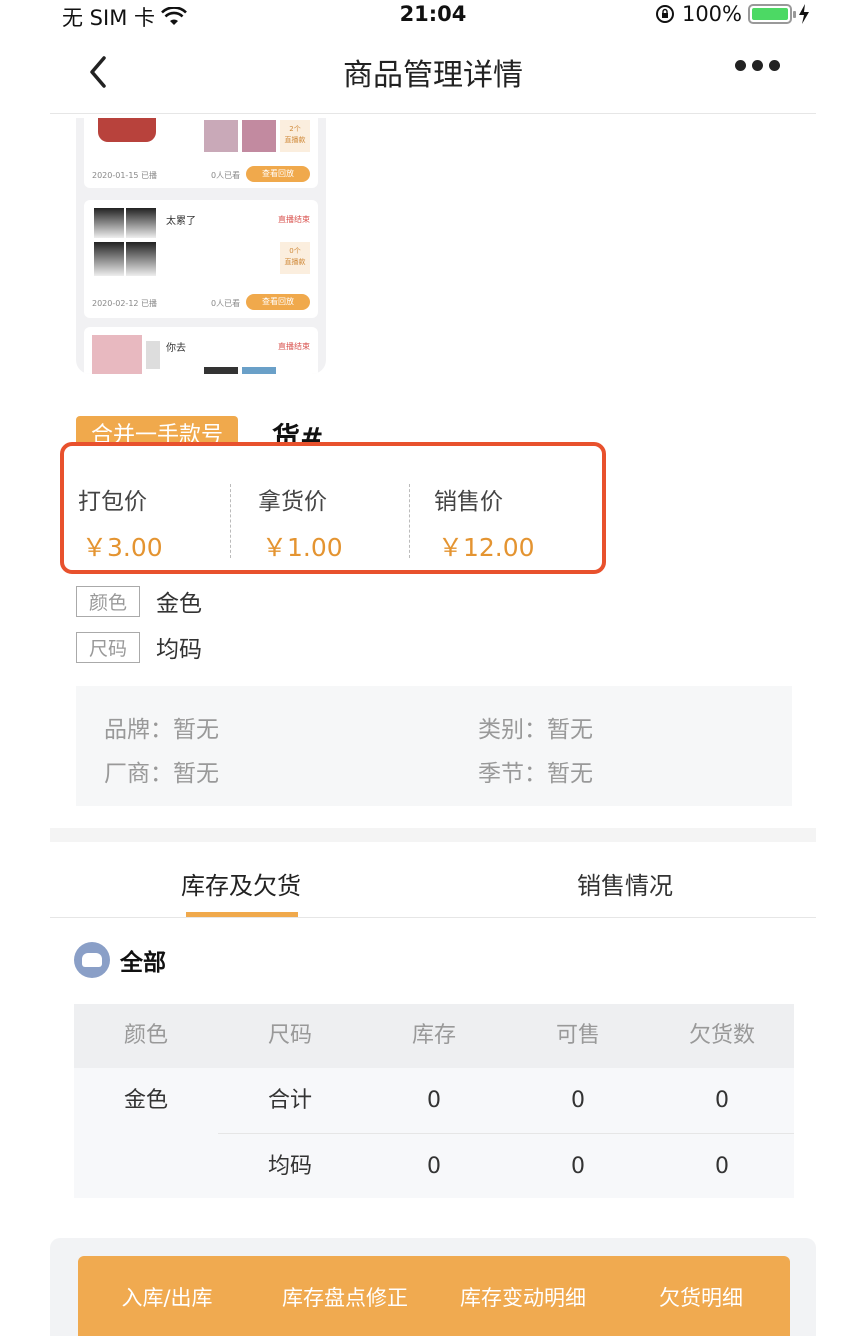 Image resolution: width=866 pixels, height=1336 pixels. I want to click on stocktake-button: 库存盘点修正, so click(345, 1296).